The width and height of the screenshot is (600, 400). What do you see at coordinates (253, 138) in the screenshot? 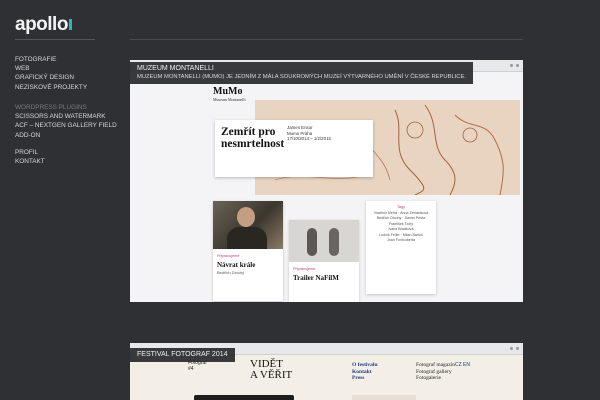
I see `promo-title: Zemřít pro nesmrtelnost` at bounding box center [253, 138].